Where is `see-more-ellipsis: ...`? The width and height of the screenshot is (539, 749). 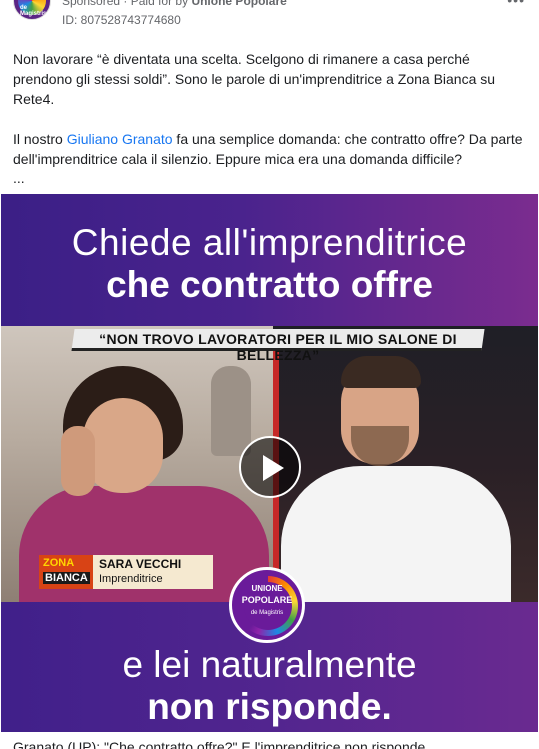 see-more-ellipsis: ... is located at coordinates (19, 178).